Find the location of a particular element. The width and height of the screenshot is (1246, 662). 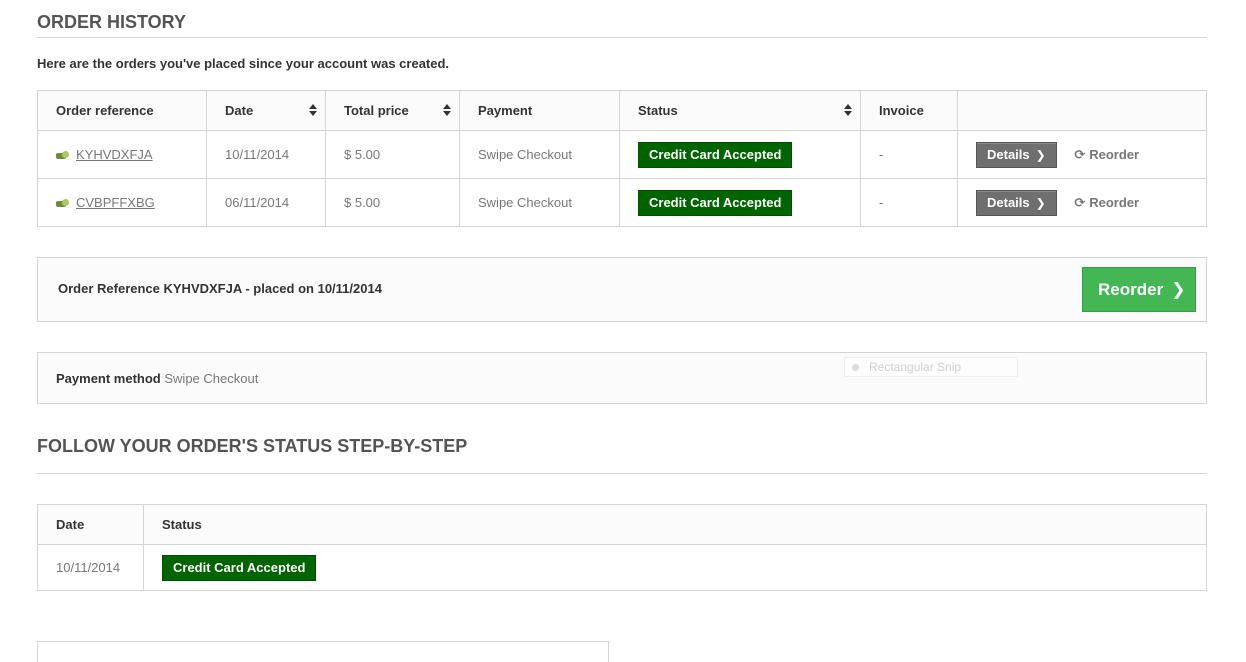

order-reference-cell: KYHVDXFJA is located at coordinates (122, 154).